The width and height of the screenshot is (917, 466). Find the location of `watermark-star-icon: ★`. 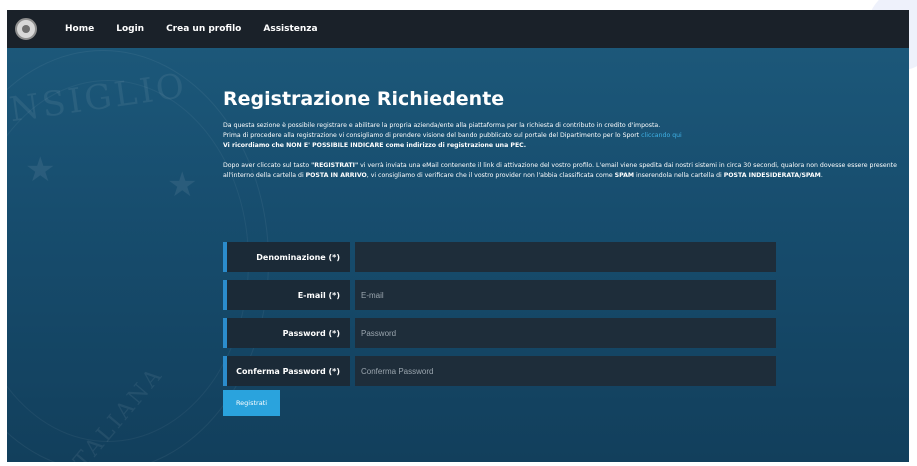

watermark-star-icon: ★ is located at coordinates (40, 170).